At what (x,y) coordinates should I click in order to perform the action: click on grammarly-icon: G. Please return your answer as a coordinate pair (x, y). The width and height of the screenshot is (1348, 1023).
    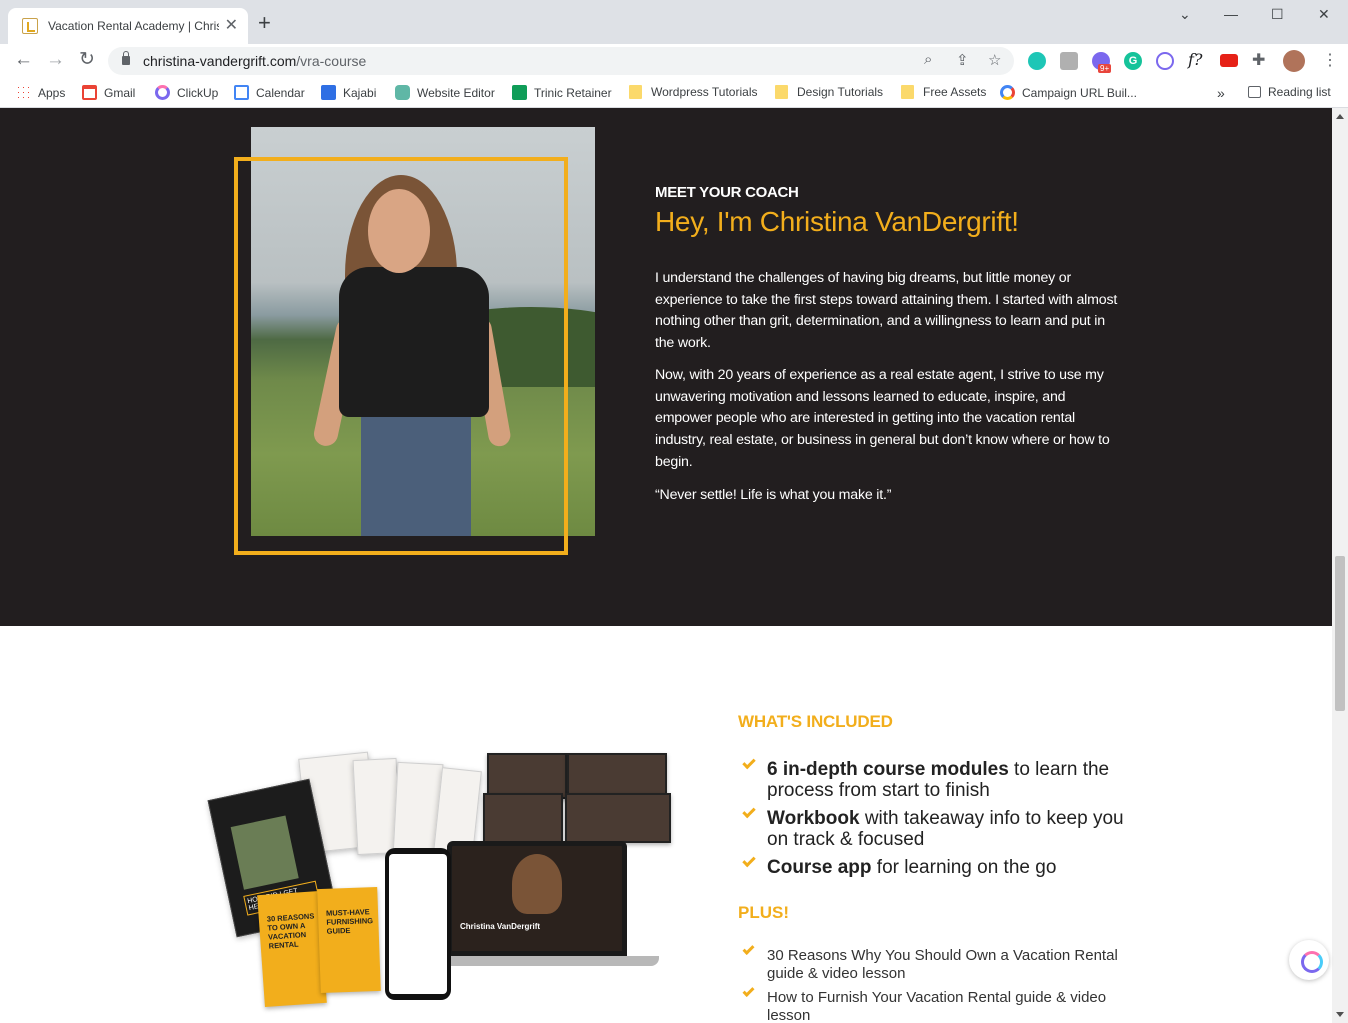
    Looking at the image, I should click on (1133, 61).